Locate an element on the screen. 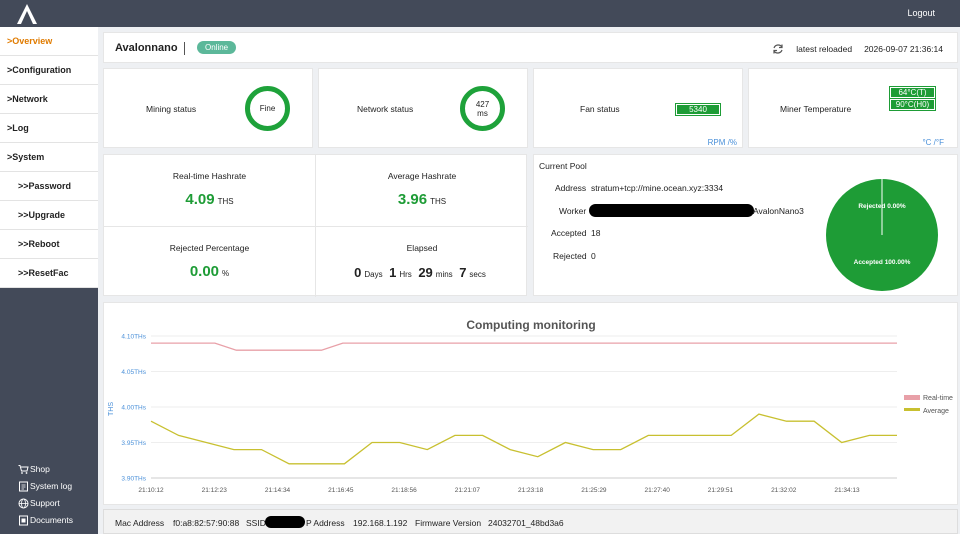 This screenshot has height=534, width=960. sidebar-item-upgrade: >>Upgrade is located at coordinates (49, 215).